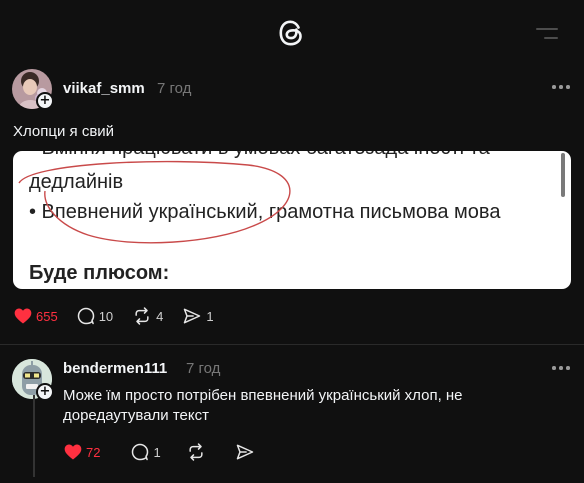 This screenshot has width=584, height=483. Describe the element at coordinates (546, 34) in the screenshot. I see `menu-button` at that location.